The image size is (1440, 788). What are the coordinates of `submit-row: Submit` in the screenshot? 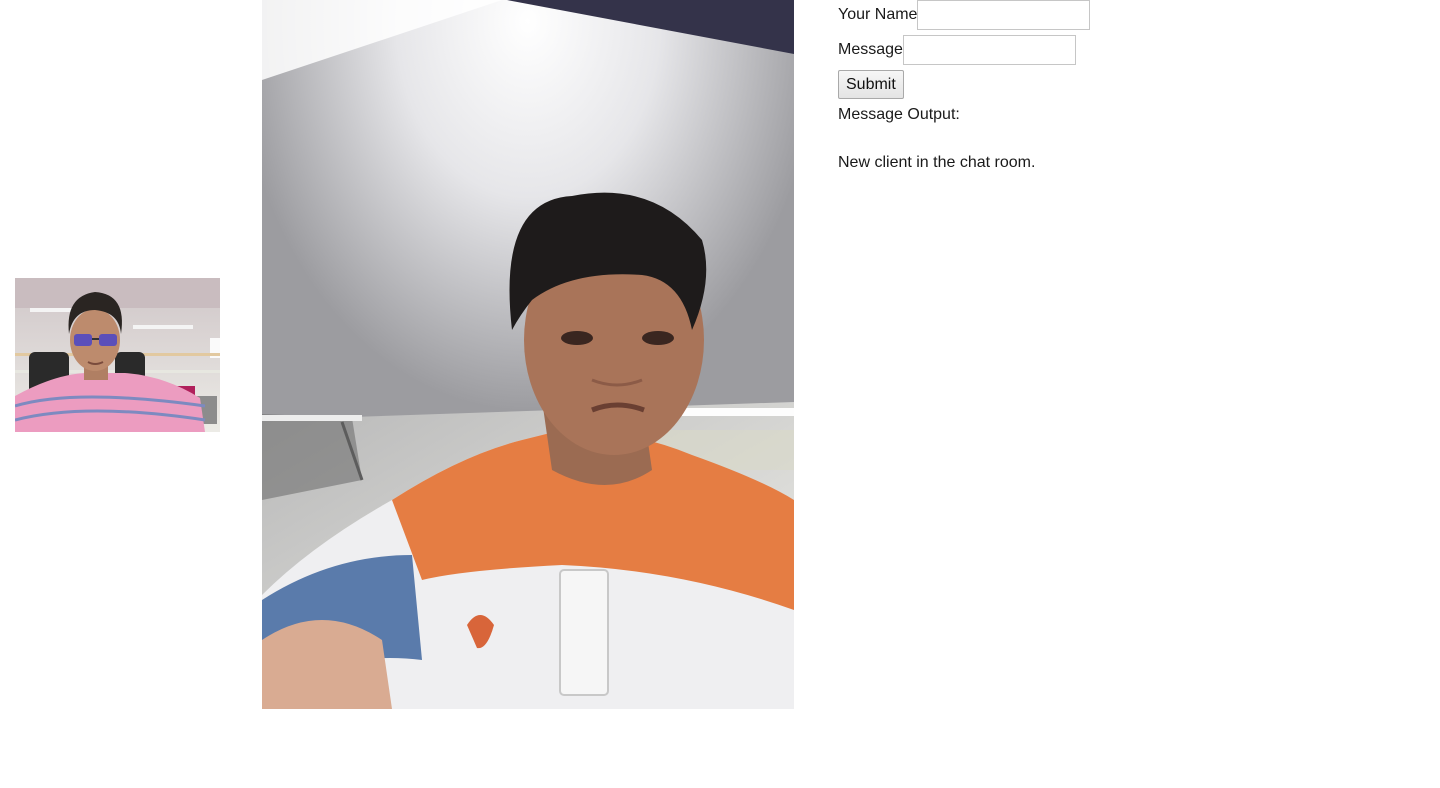 It's located at (1048, 84).